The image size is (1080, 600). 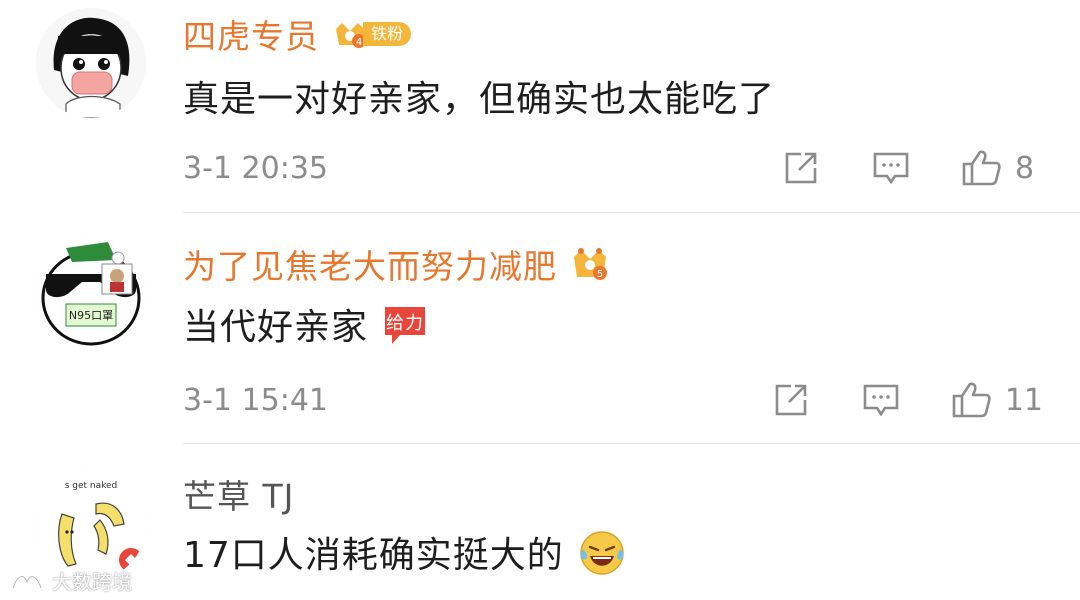 I want to click on timestamp: 3-1 20:35, so click(x=255, y=168).